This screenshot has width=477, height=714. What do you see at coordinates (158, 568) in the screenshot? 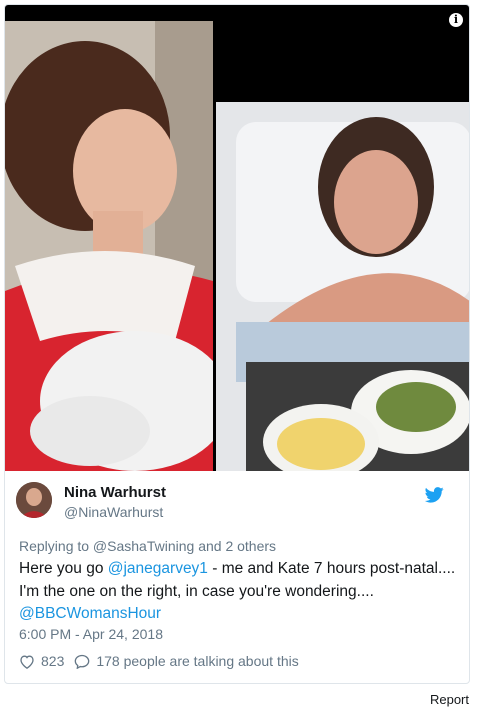
I see `mention-link: @janegarvey1` at bounding box center [158, 568].